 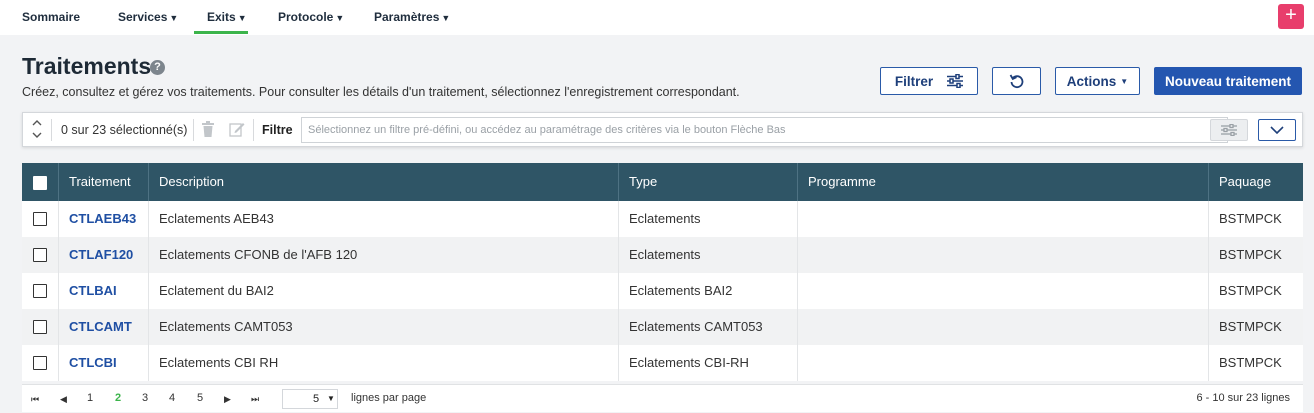 I want to click on nav-protocole-label: Protocole, so click(x=306, y=17).